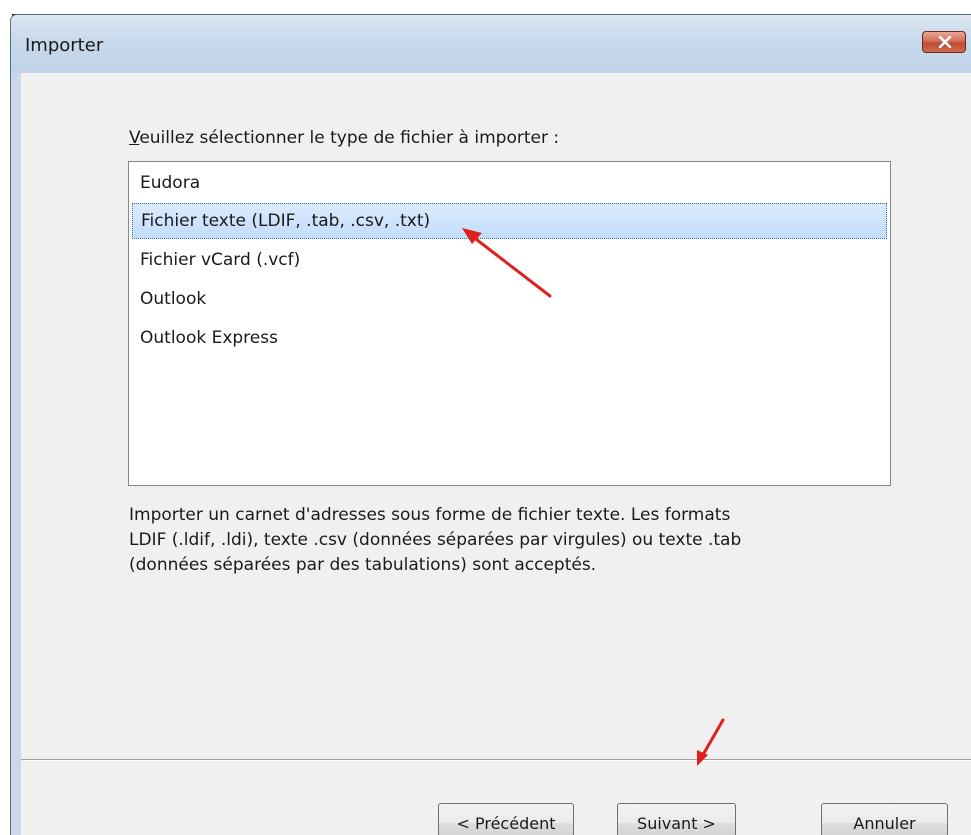 Image resolution: width=971 pixels, height=835 pixels. I want to click on close-icon, so click(945, 42).